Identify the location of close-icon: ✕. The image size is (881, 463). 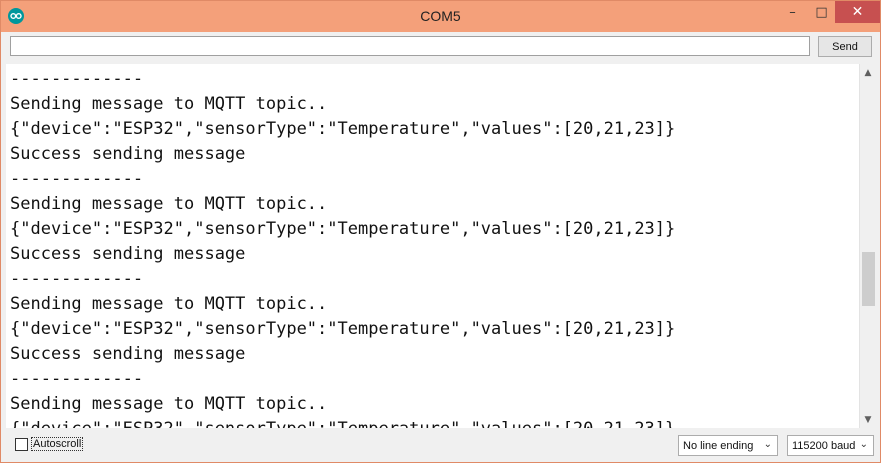
(857, 12).